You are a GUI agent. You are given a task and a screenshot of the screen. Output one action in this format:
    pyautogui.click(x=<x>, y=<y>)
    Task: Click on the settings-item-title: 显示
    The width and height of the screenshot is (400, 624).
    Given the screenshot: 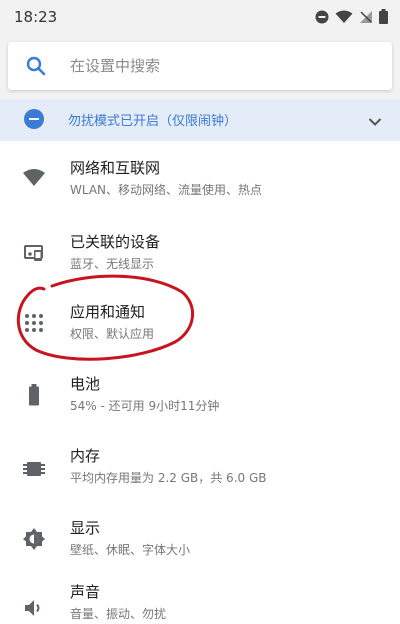 What is the action you would take?
    pyautogui.click(x=85, y=528)
    